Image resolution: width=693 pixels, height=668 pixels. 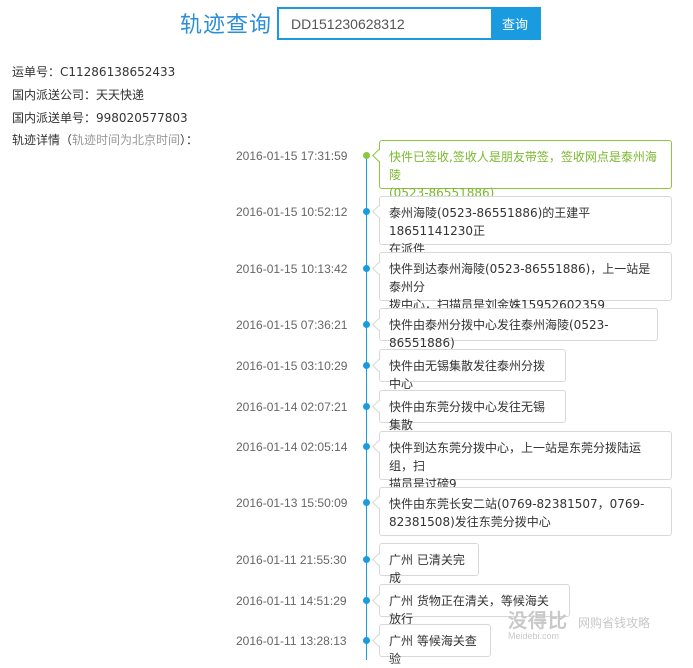 What do you see at coordinates (142, 118) in the screenshot?
I see `domestic-number-value: 998020577803` at bounding box center [142, 118].